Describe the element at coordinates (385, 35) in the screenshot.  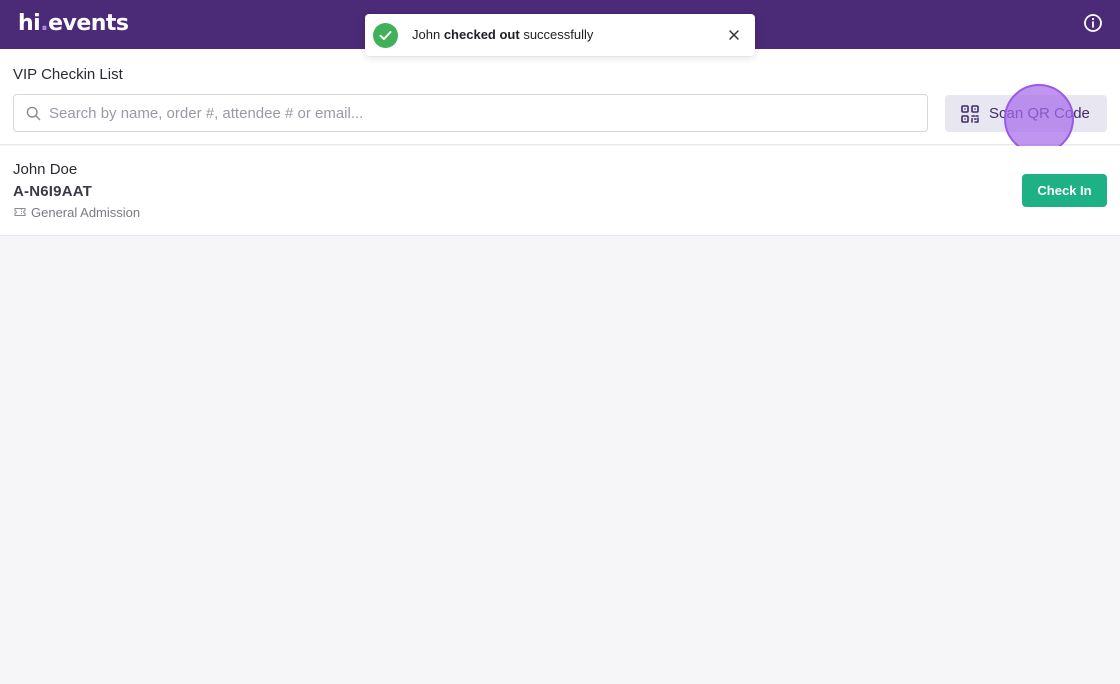
I see `check-circle-icon` at that location.